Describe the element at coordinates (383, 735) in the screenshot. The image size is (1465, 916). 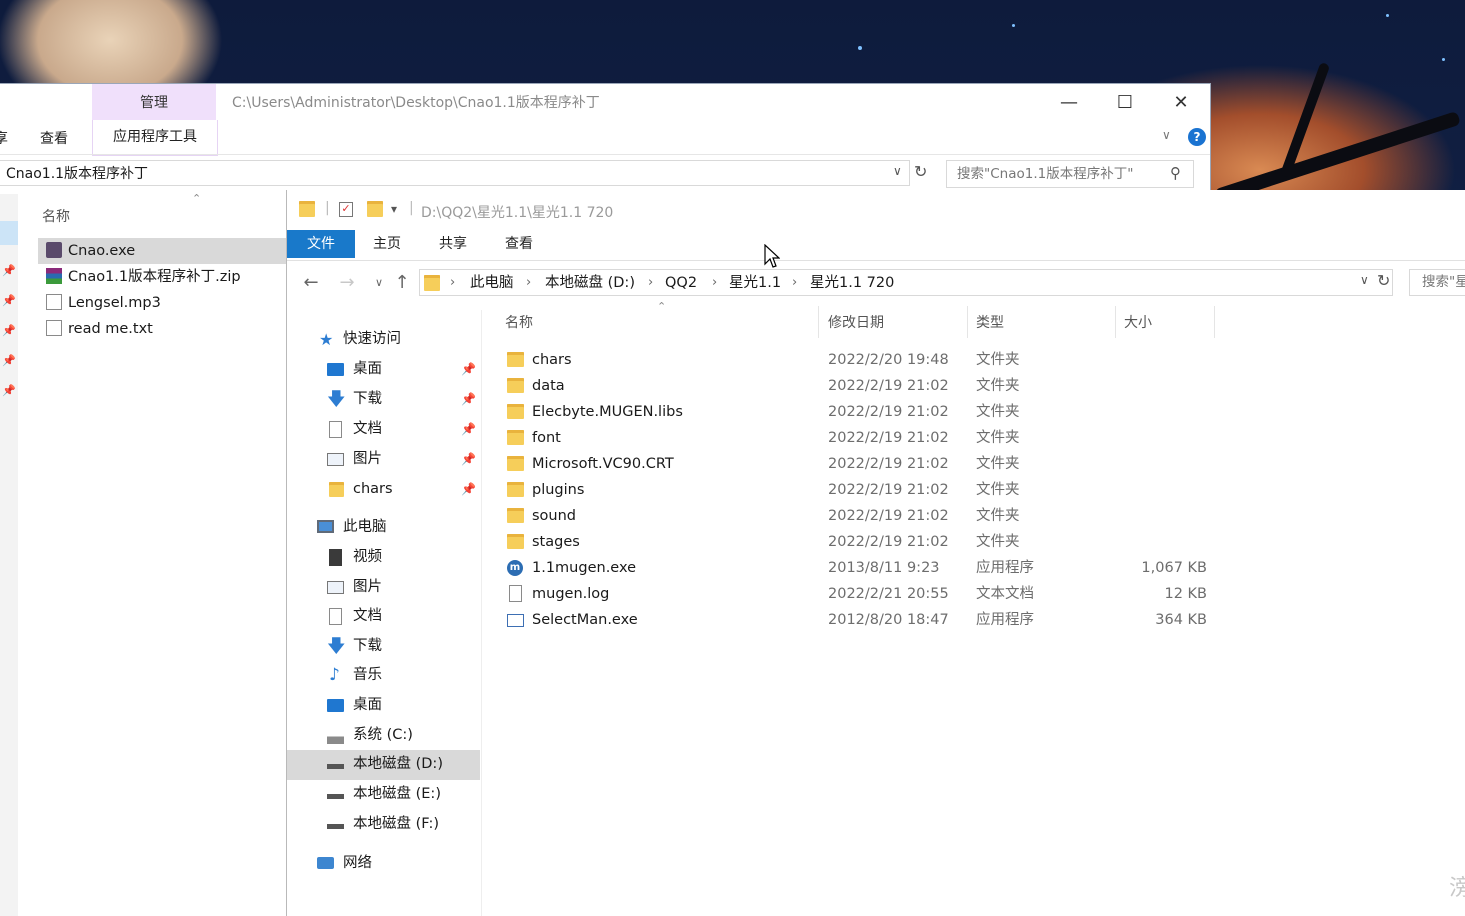
I see `nav-drive-c: 系统 (C:)` at that location.